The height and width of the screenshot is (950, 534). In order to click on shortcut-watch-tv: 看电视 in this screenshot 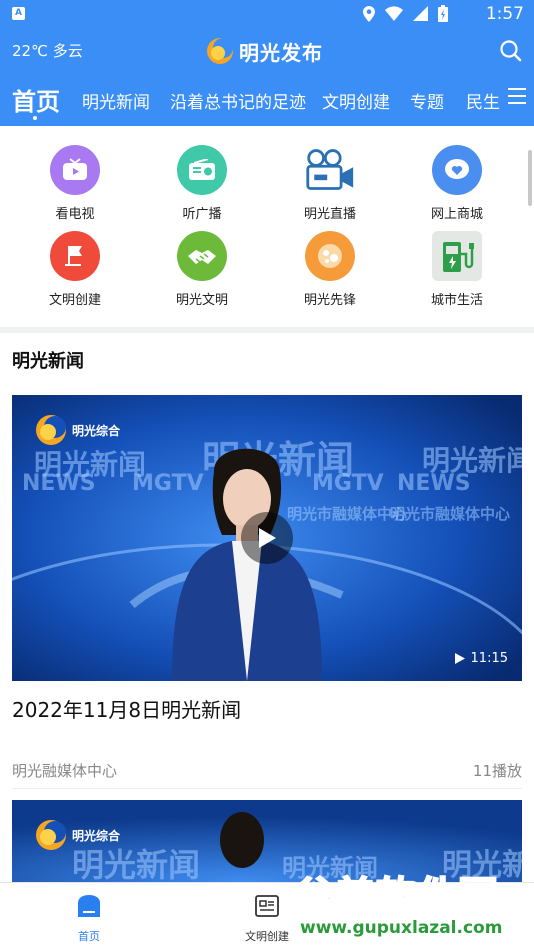, I will do `click(75, 183)`.